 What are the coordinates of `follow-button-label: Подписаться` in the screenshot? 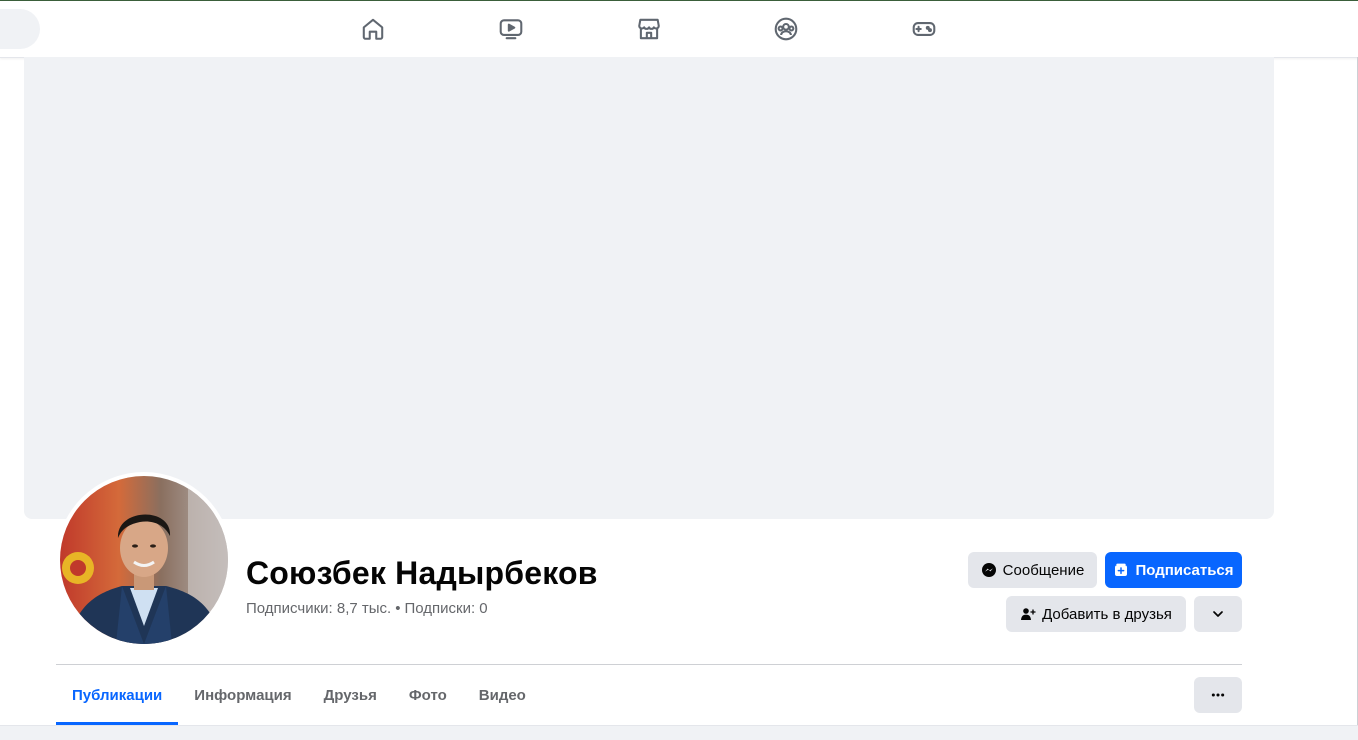 It's located at (1184, 570).